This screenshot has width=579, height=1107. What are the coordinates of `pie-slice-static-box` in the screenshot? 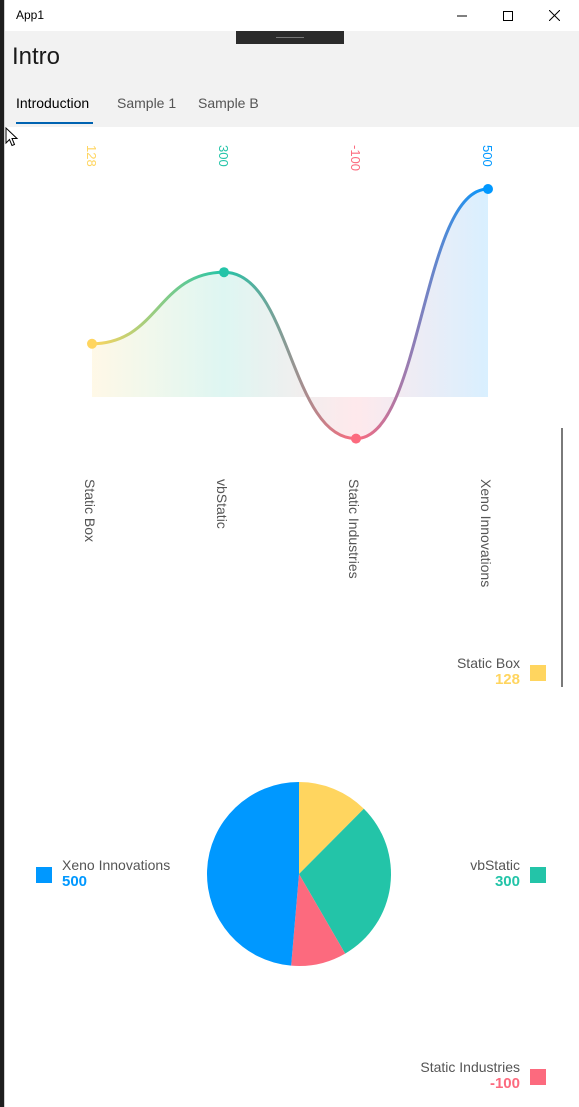 It's located at (331, 828).